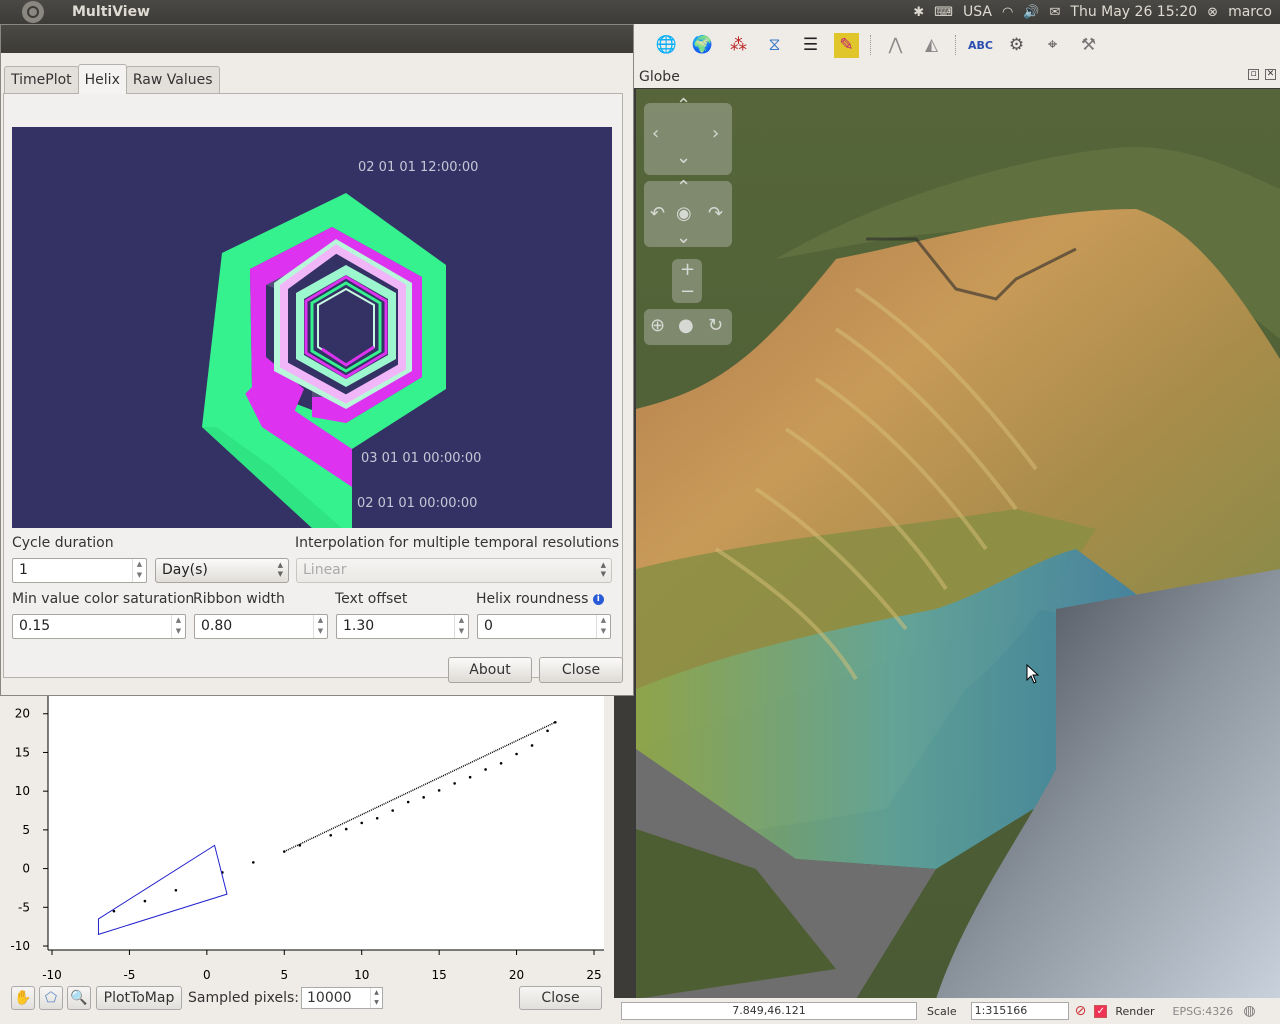  I want to click on tab-raw-values: Raw Values, so click(172, 80).